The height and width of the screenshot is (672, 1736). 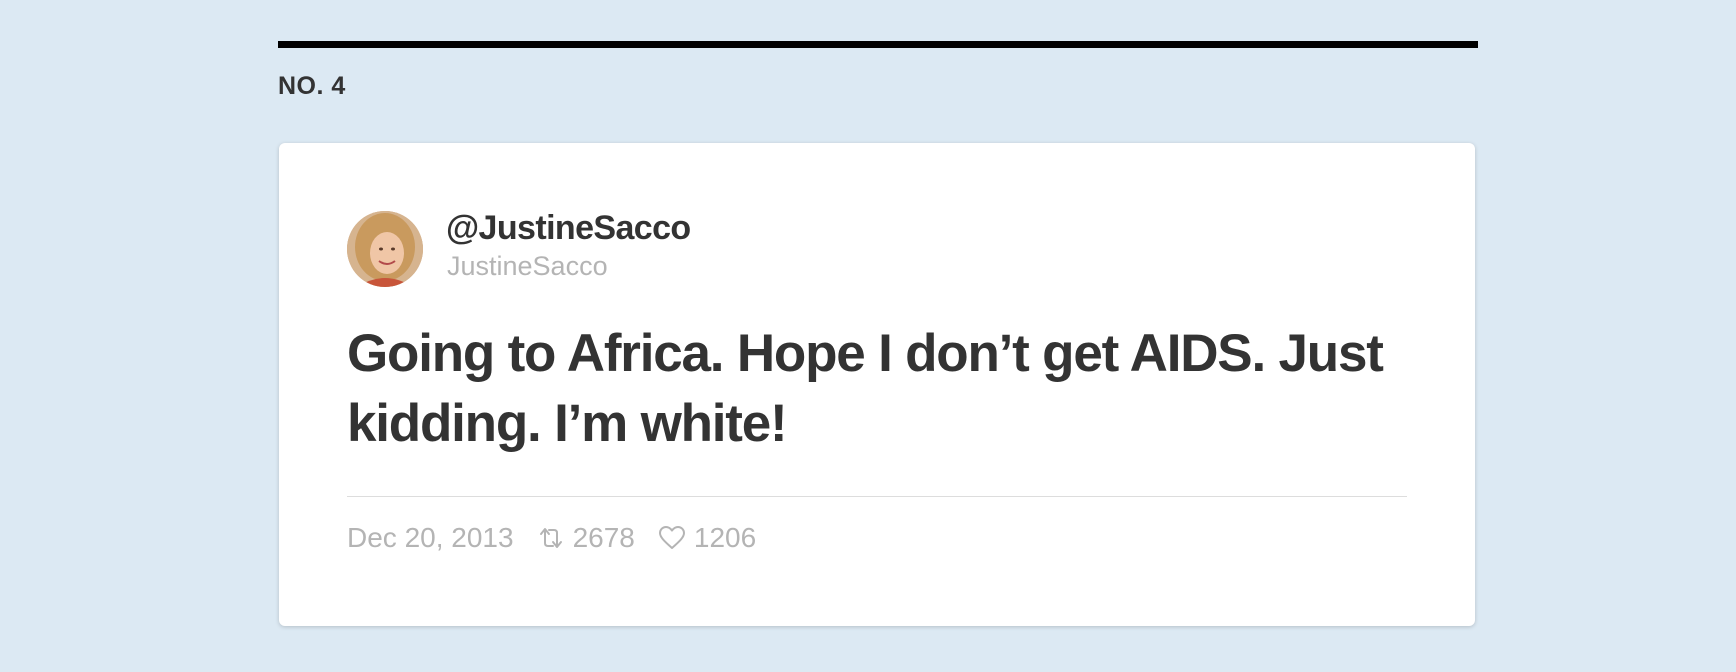 I want to click on tweet-meta: Dec 20, 2013 2678 1206, so click(x=551, y=538).